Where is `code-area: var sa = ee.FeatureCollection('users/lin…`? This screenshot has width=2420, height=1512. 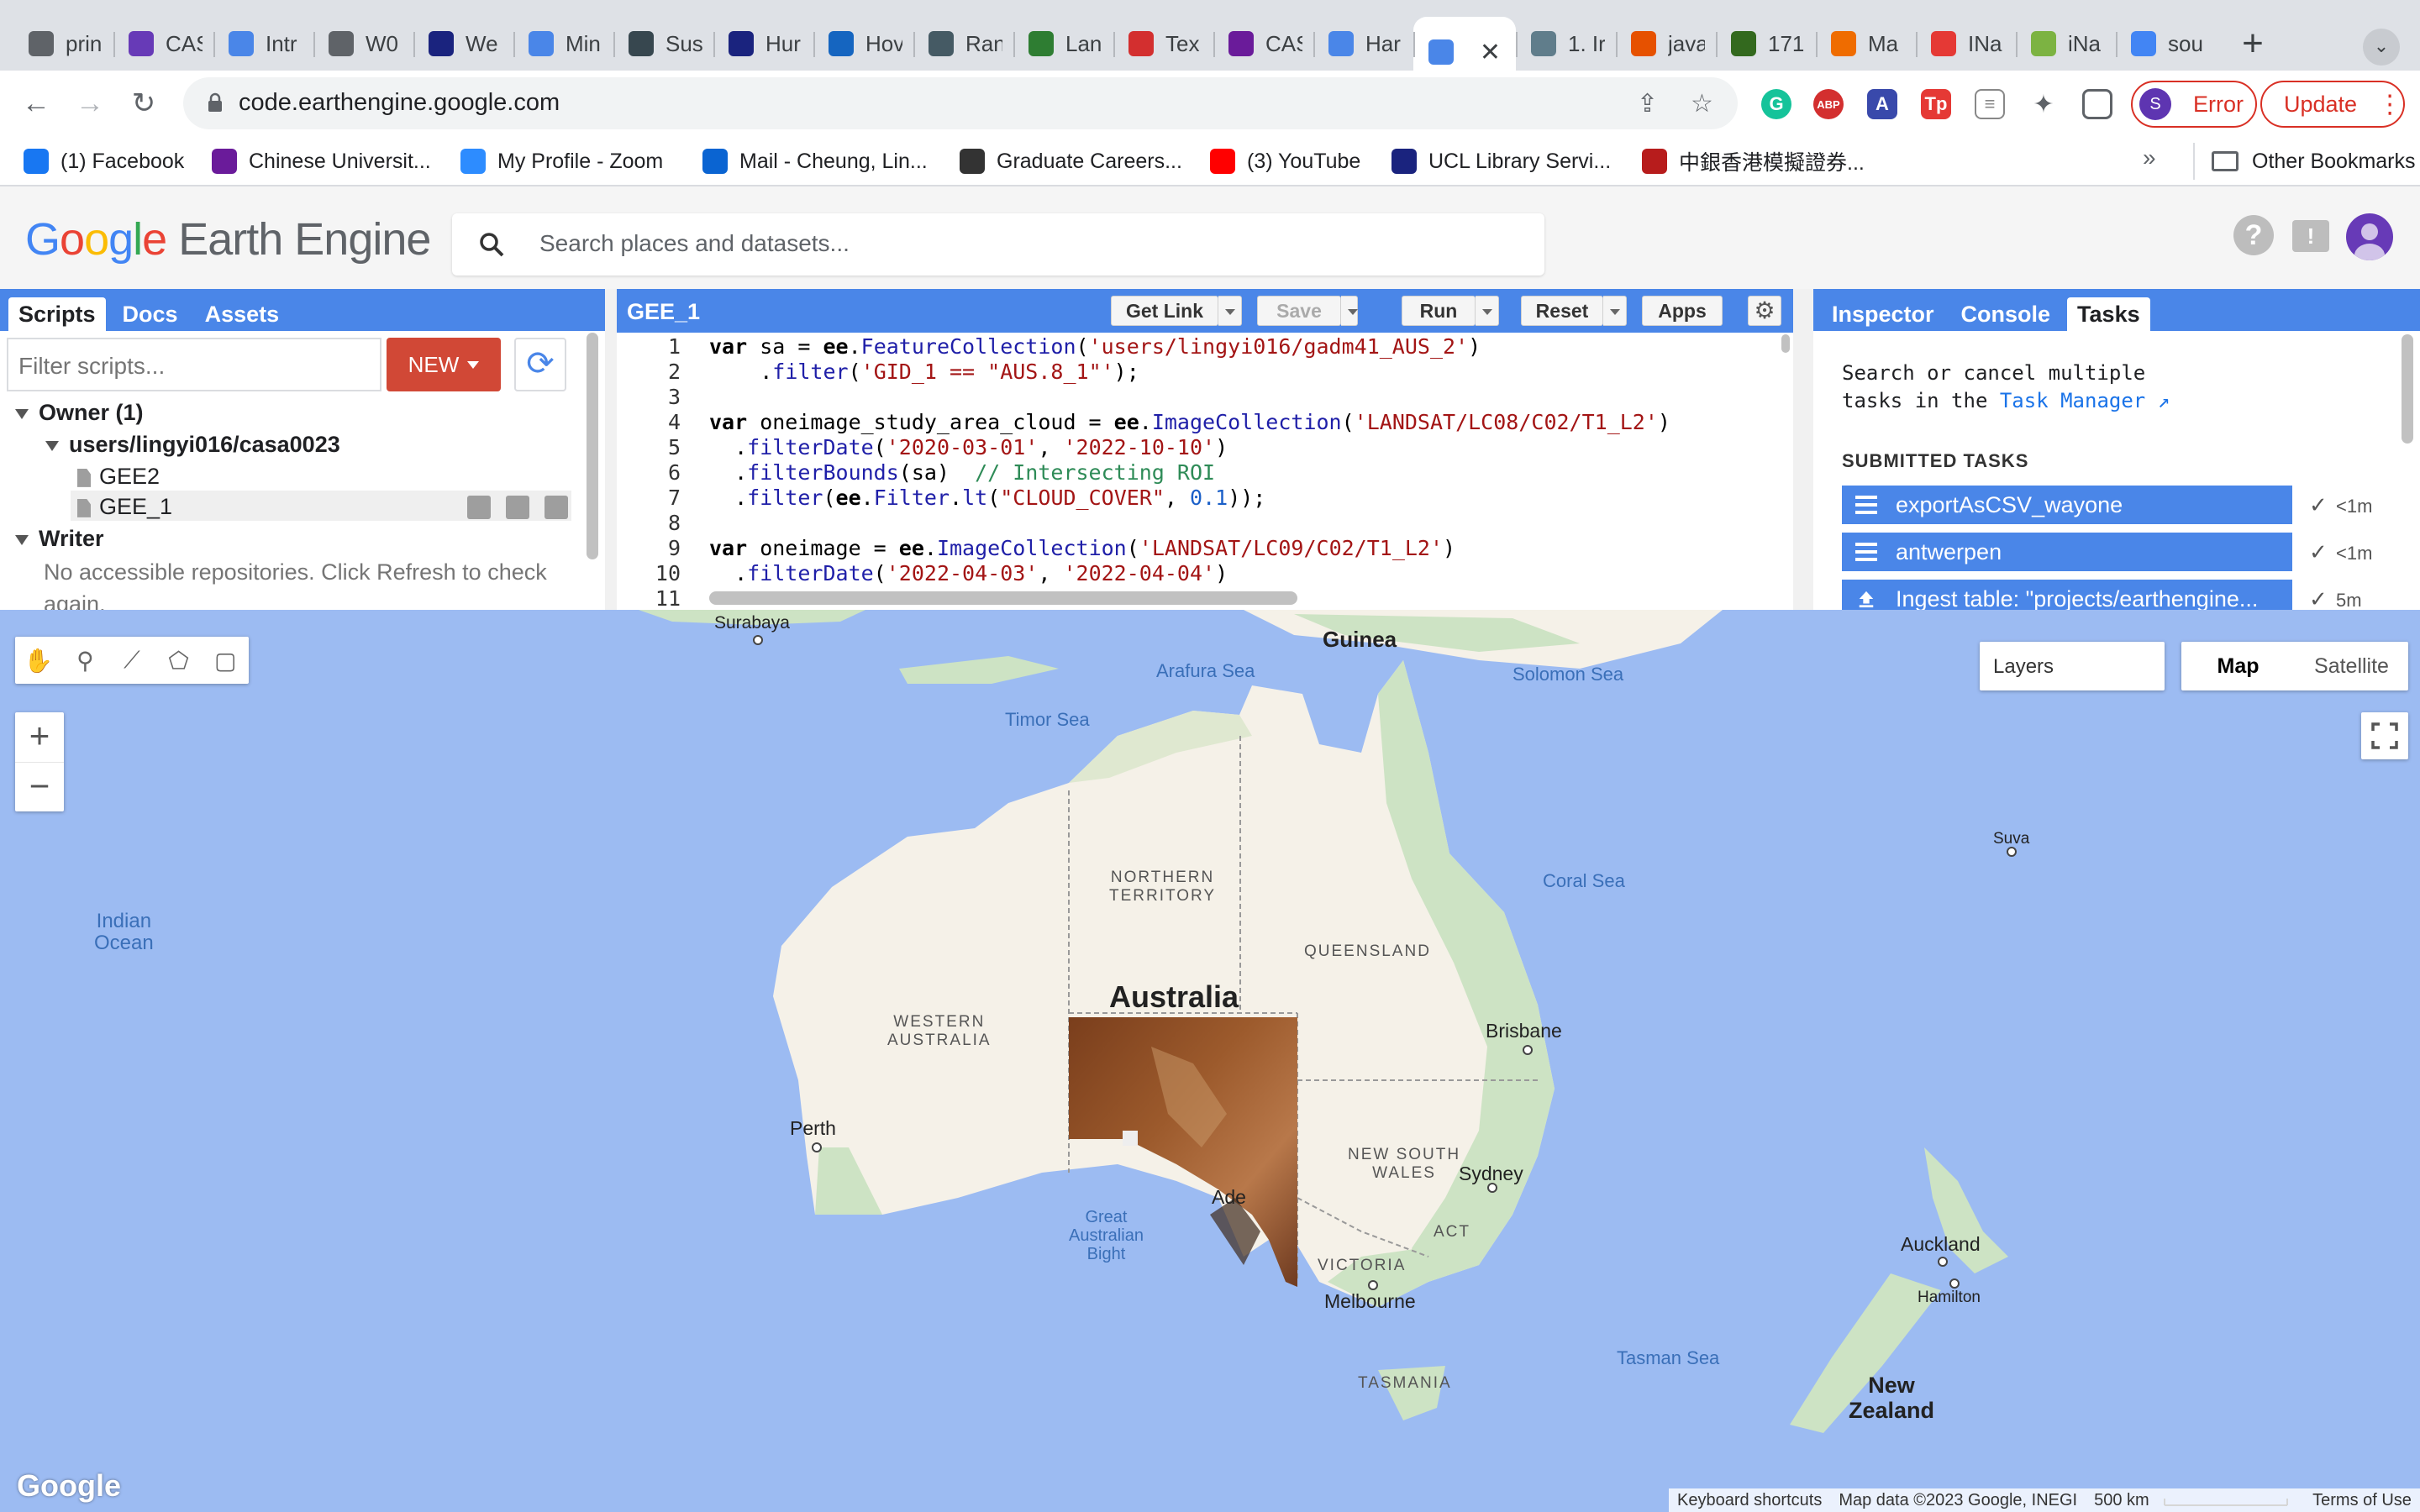
code-area: var sa = ee.FeatureCollection('users/lin… is located at coordinates (1238, 459).